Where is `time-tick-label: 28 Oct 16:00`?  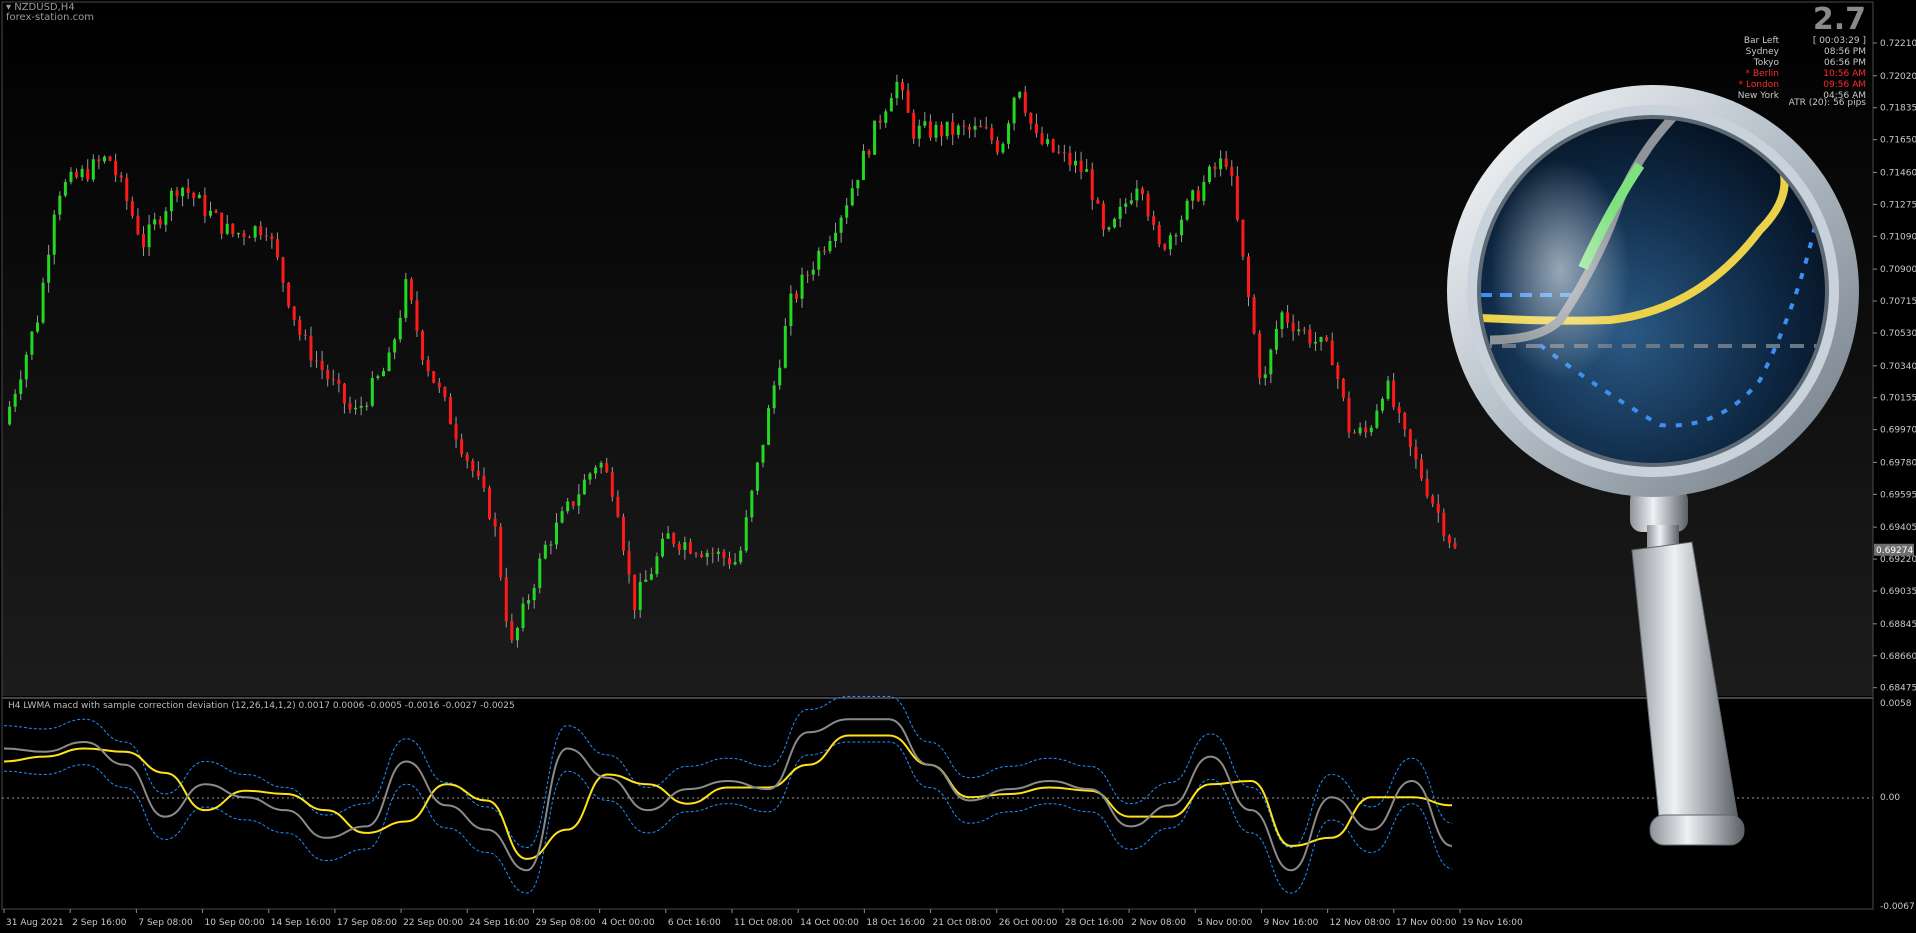 time-tick-label: 28 Oct 16:00 is located at coordinates (1094, 923).